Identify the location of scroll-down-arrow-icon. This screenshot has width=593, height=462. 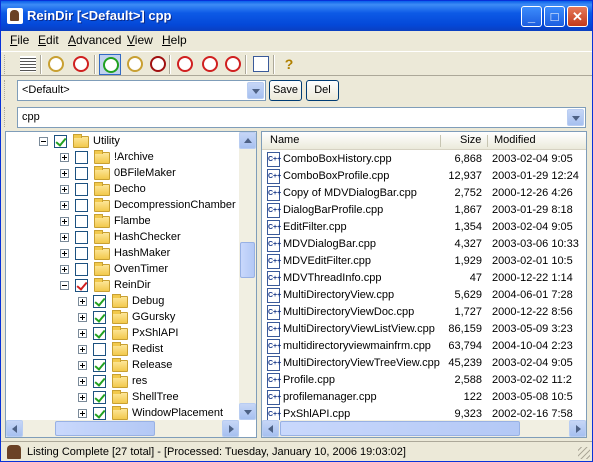
(247, 411).